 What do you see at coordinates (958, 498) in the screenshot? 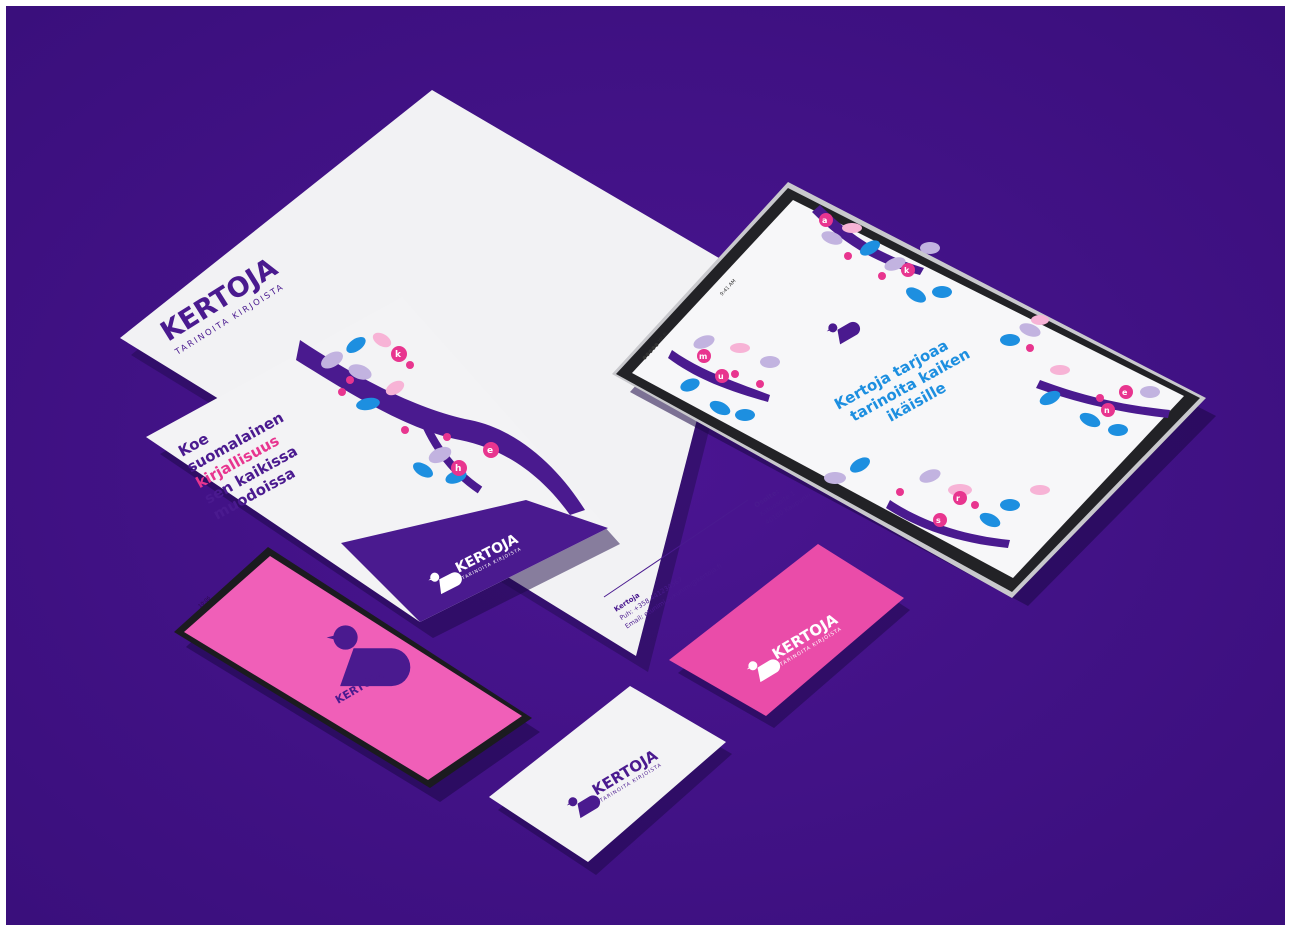
I see `tablet-letter-r: r` at bounding box center [958, 498].